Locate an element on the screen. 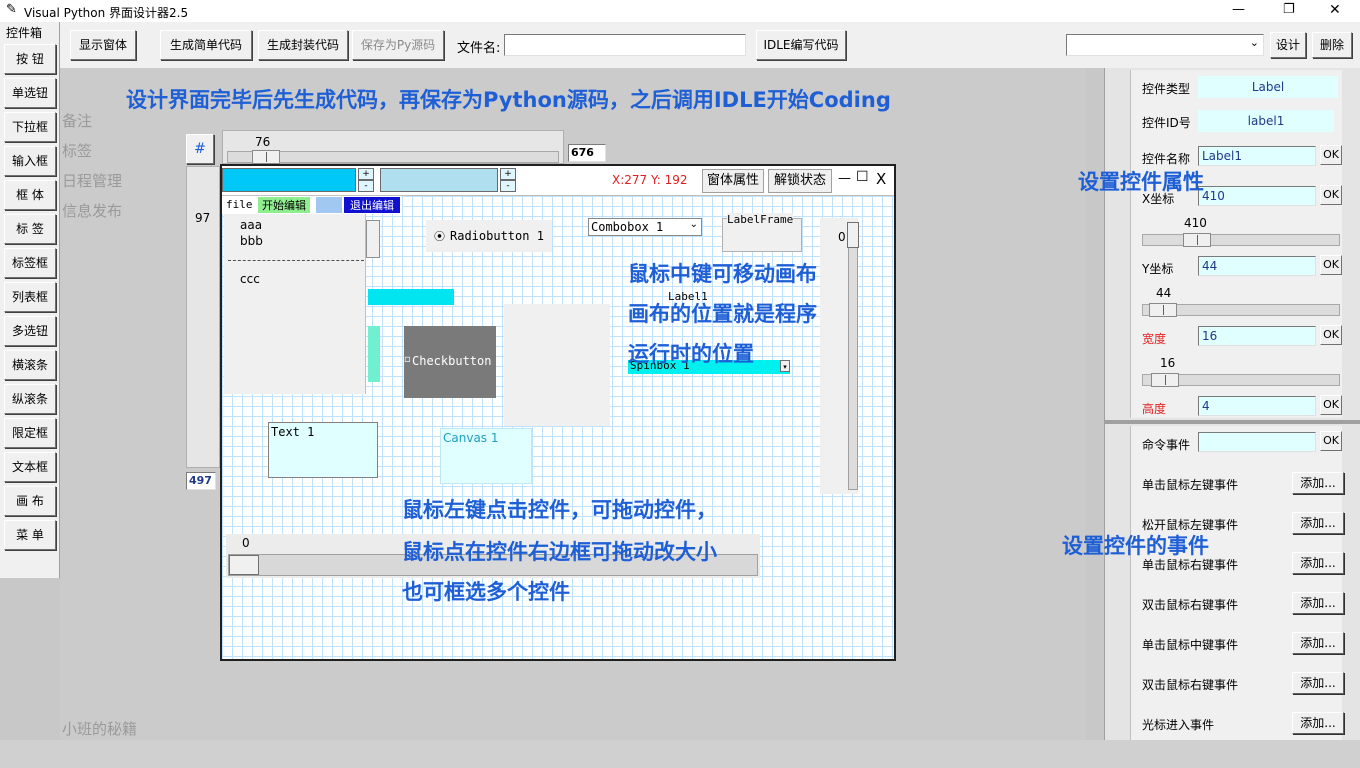 The width and height of the screenshot is (1360, 768). show-window-button: 显示窗体 is located at coordinates (103, 45).